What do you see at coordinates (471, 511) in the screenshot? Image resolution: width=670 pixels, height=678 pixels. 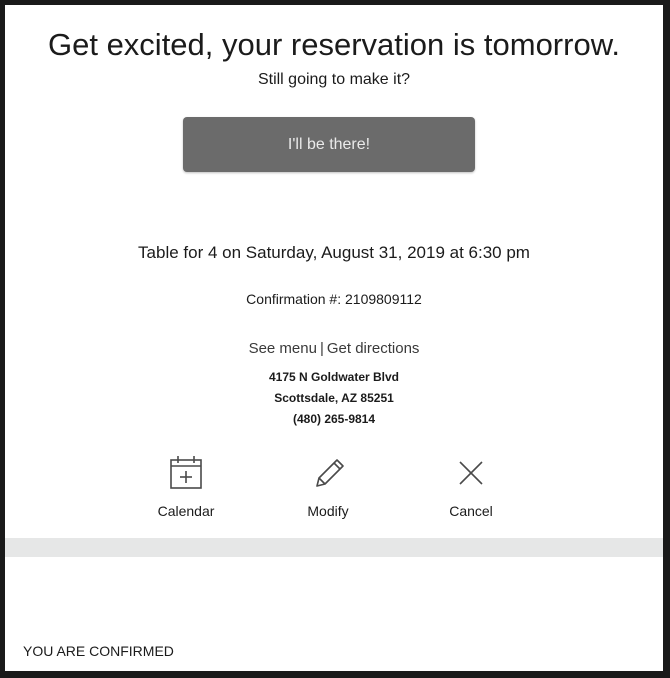 I see `cancel-label: Cancel` at bounding box center [471, 511].